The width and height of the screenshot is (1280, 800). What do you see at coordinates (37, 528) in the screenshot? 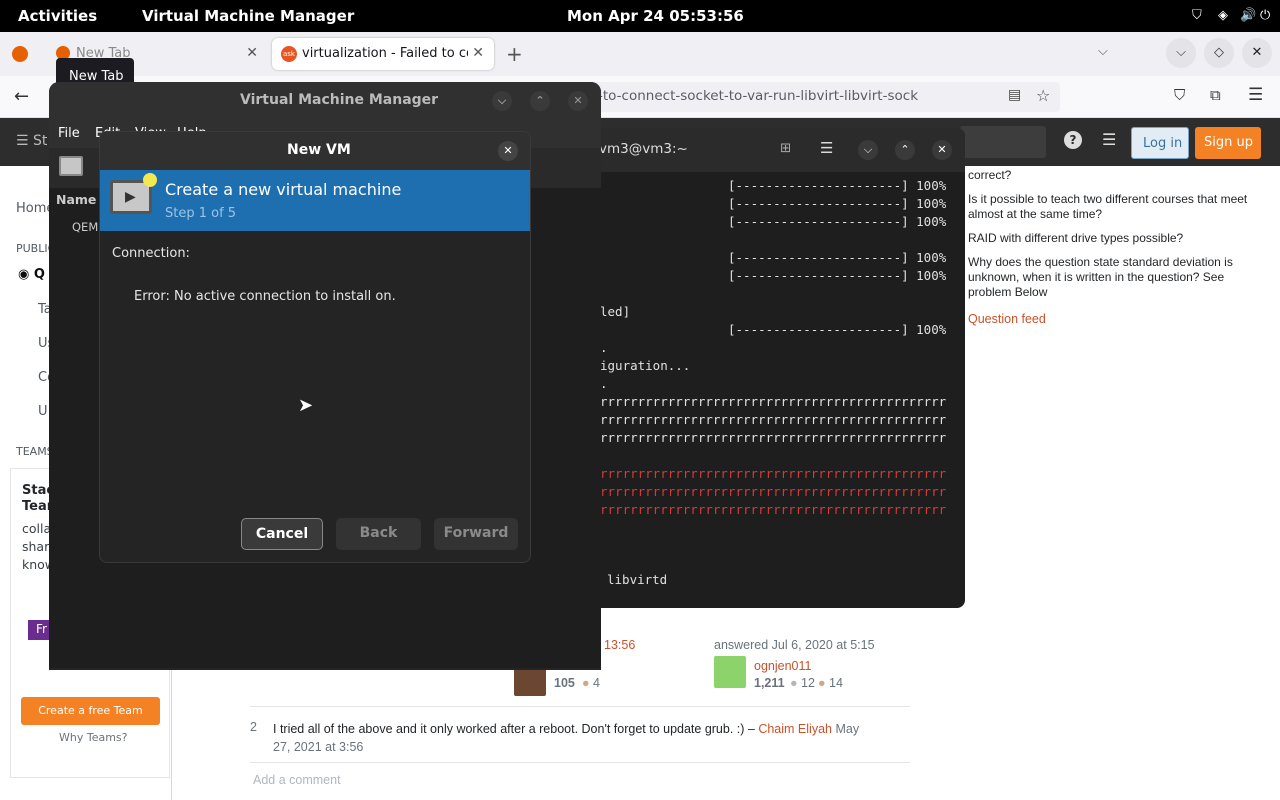
I see `teams-text: colla` at bounding box center [37, 528].